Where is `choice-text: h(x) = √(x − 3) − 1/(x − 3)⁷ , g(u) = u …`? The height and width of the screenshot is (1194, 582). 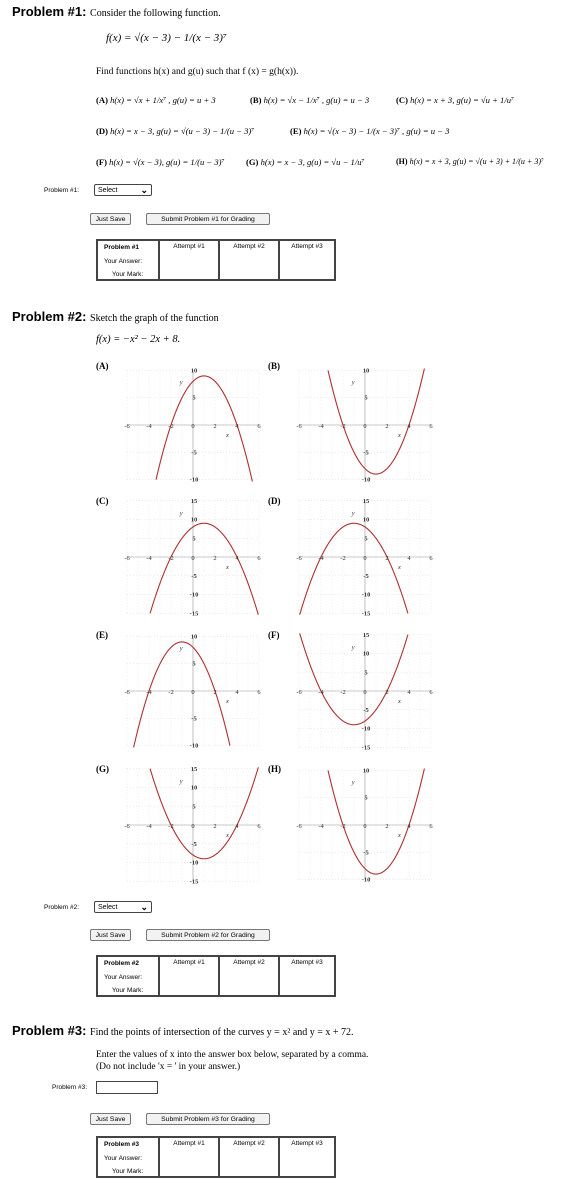
choice-text: h(x) = √(x − 3) − 1/(x − 3)⁷ , g(u) = u … is located at coordinates (376, 131).